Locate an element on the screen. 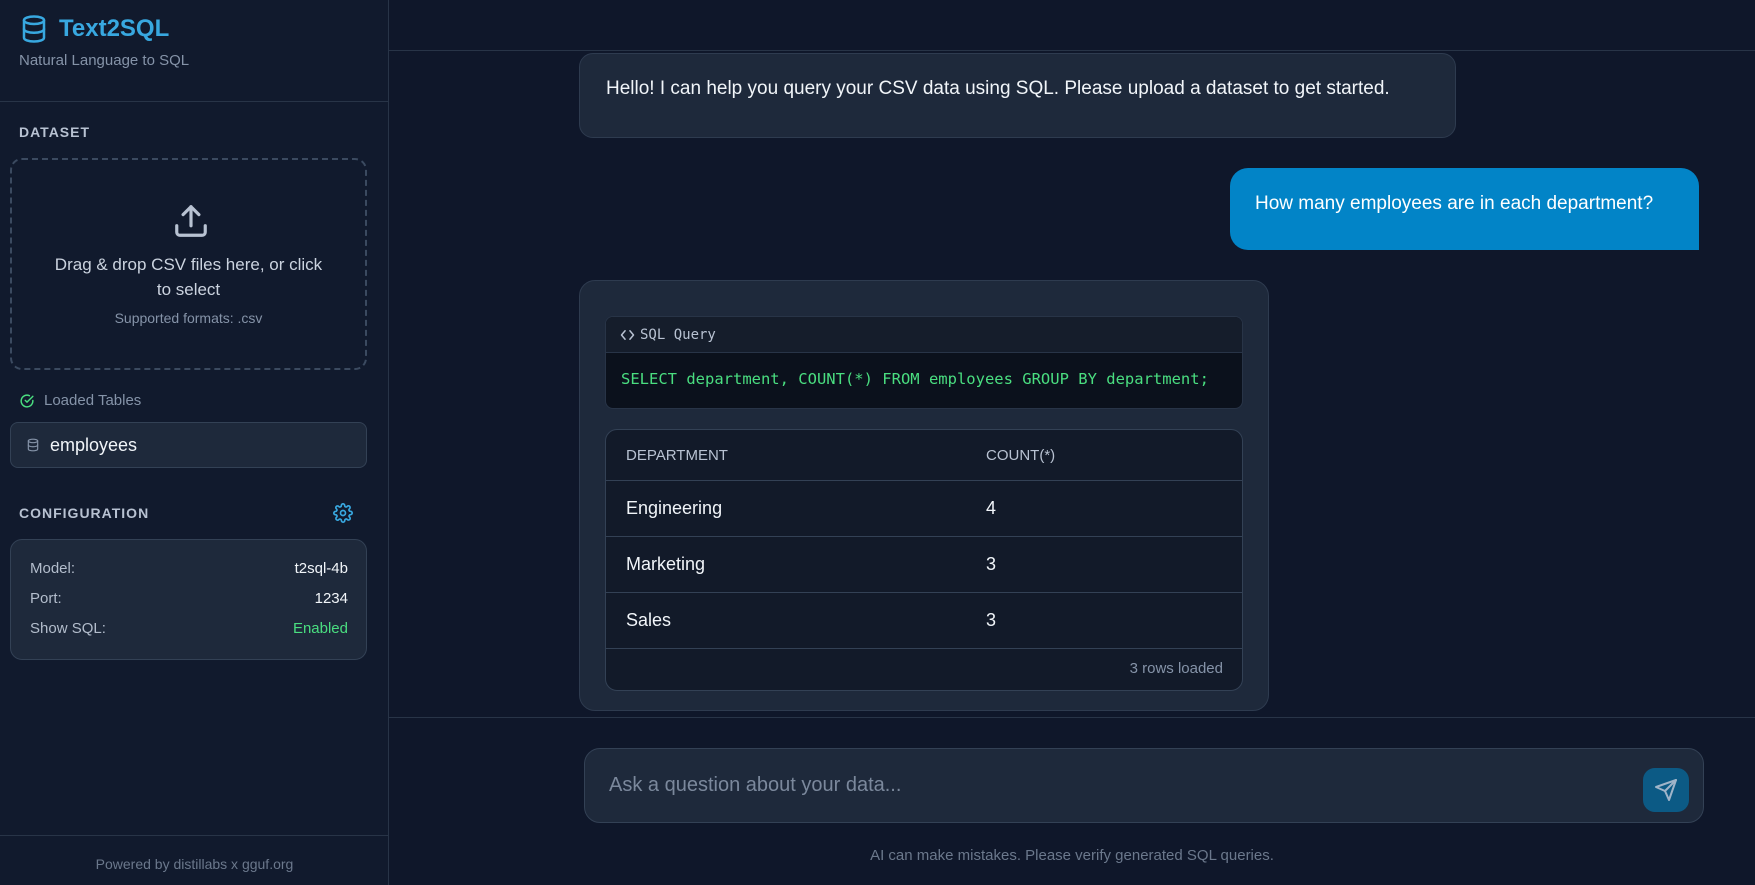 The height and width of the screenshot is (885, 1755). send-icon is located at coordinates (1666, 790).